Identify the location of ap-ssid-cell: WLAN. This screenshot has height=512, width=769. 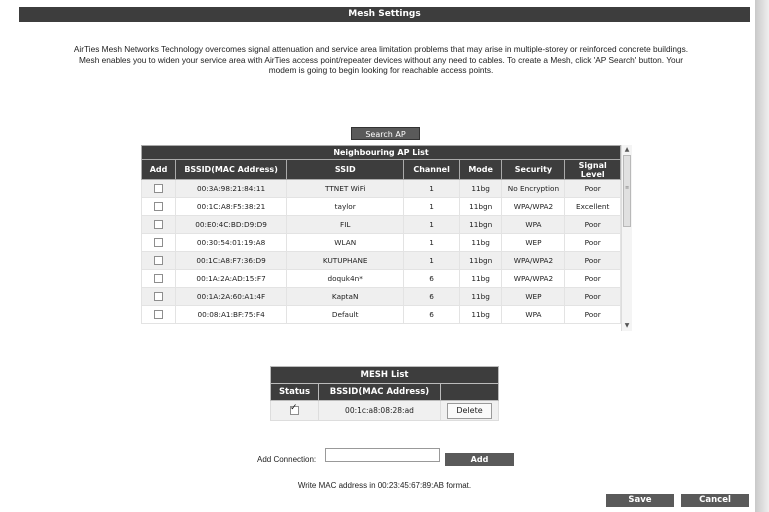
(345, 242).